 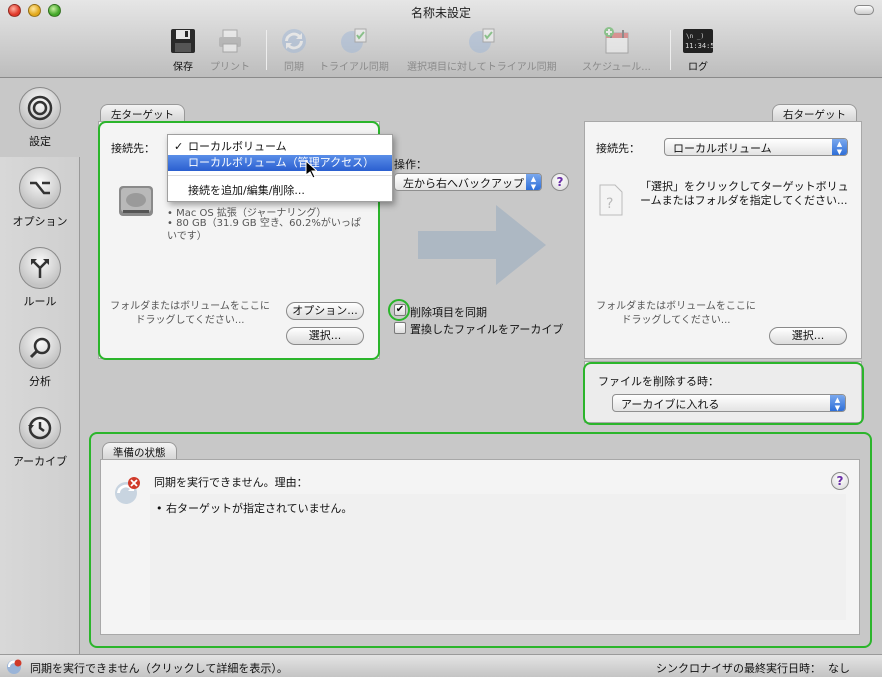 I want to click on menu-separator, so click(x=280, y=175).